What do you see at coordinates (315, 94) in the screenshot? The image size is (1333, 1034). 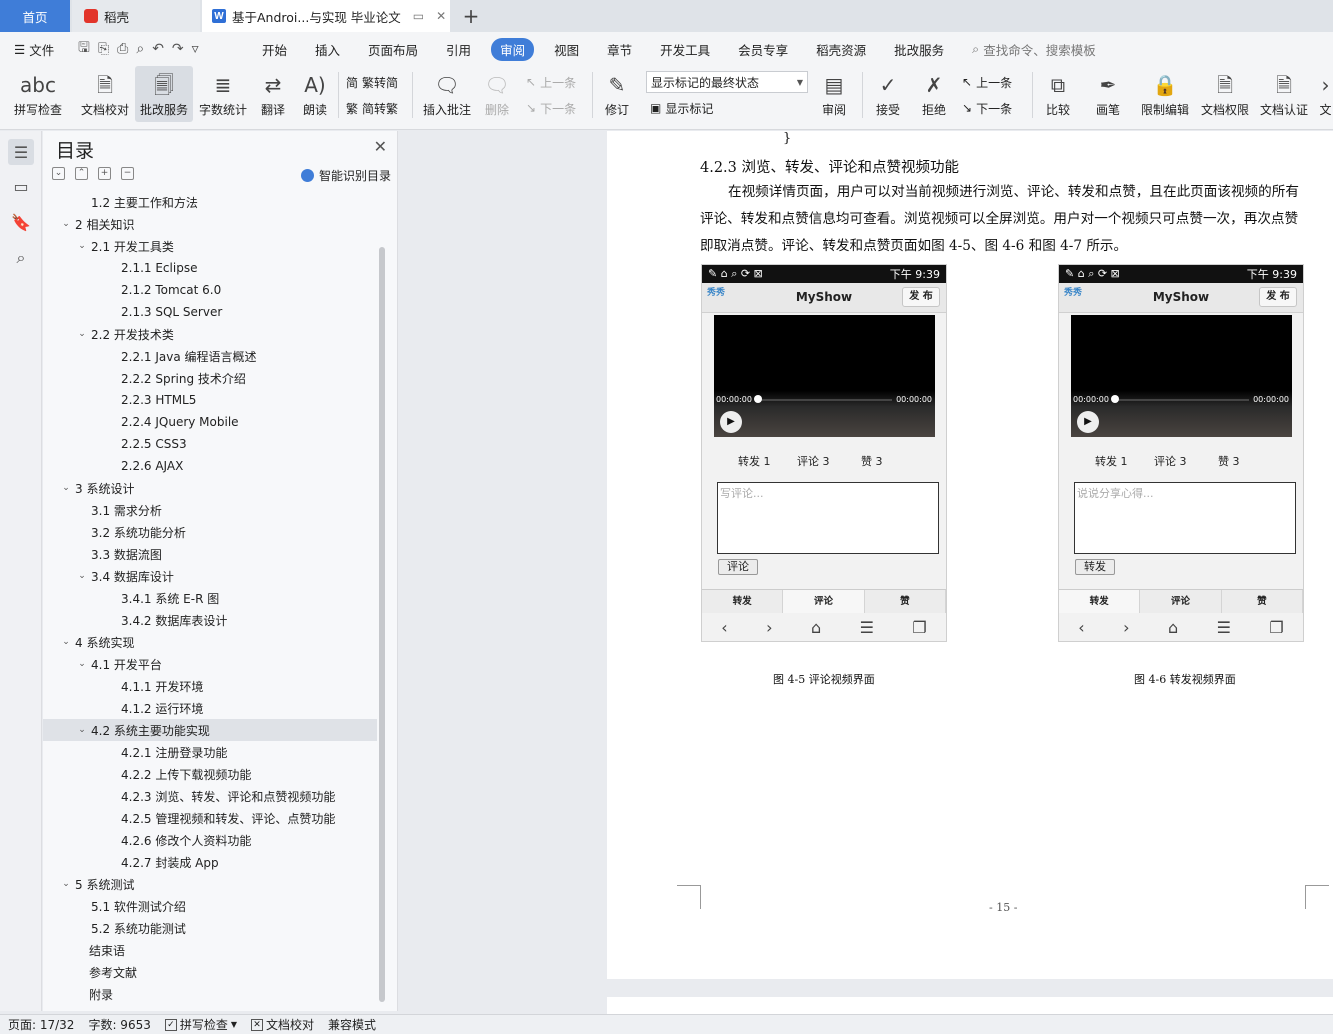 I see `read-aloud-button: A) 朗读` at bounding box center [315, 94].